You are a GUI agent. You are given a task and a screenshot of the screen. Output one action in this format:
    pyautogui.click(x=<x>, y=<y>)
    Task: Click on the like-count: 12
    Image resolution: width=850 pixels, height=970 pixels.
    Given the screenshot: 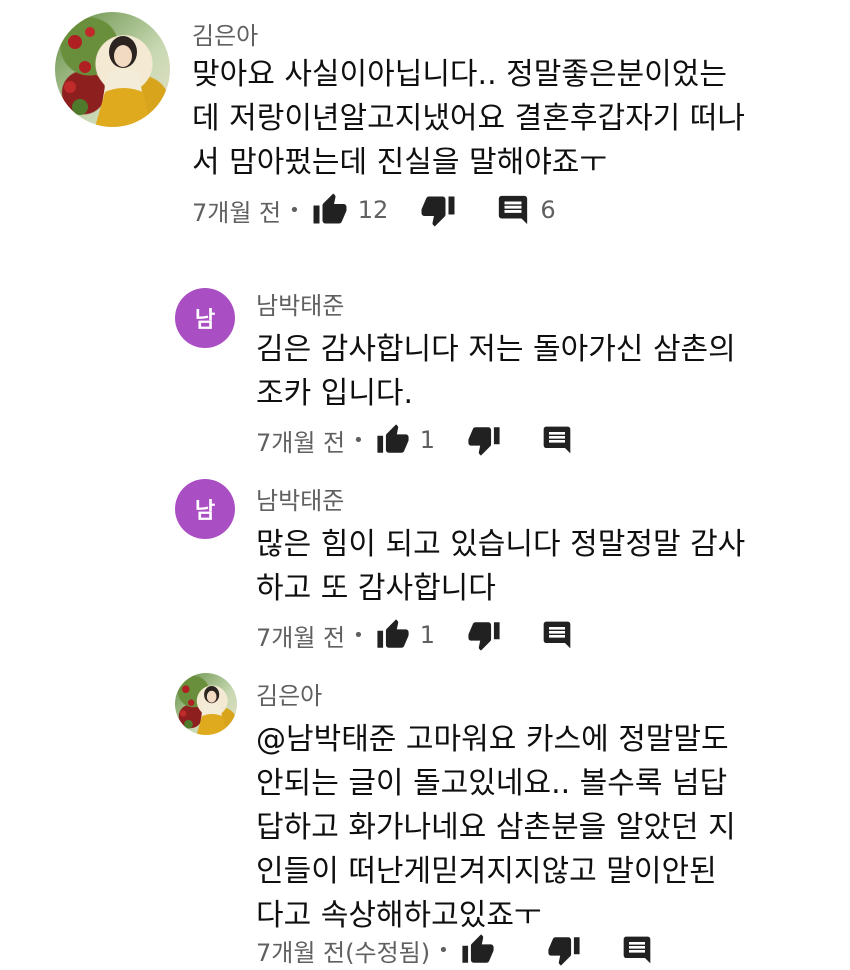 What is the action you would take?
    pyautogui.click(x=373, y=210)
    